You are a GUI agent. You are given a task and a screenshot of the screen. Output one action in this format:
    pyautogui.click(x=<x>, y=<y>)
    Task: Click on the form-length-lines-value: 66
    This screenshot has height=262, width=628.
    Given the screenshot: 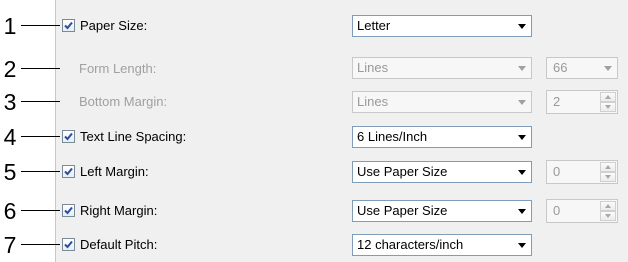 What is the action you would take?
    pyautogui.click(x=560, y=67)
    